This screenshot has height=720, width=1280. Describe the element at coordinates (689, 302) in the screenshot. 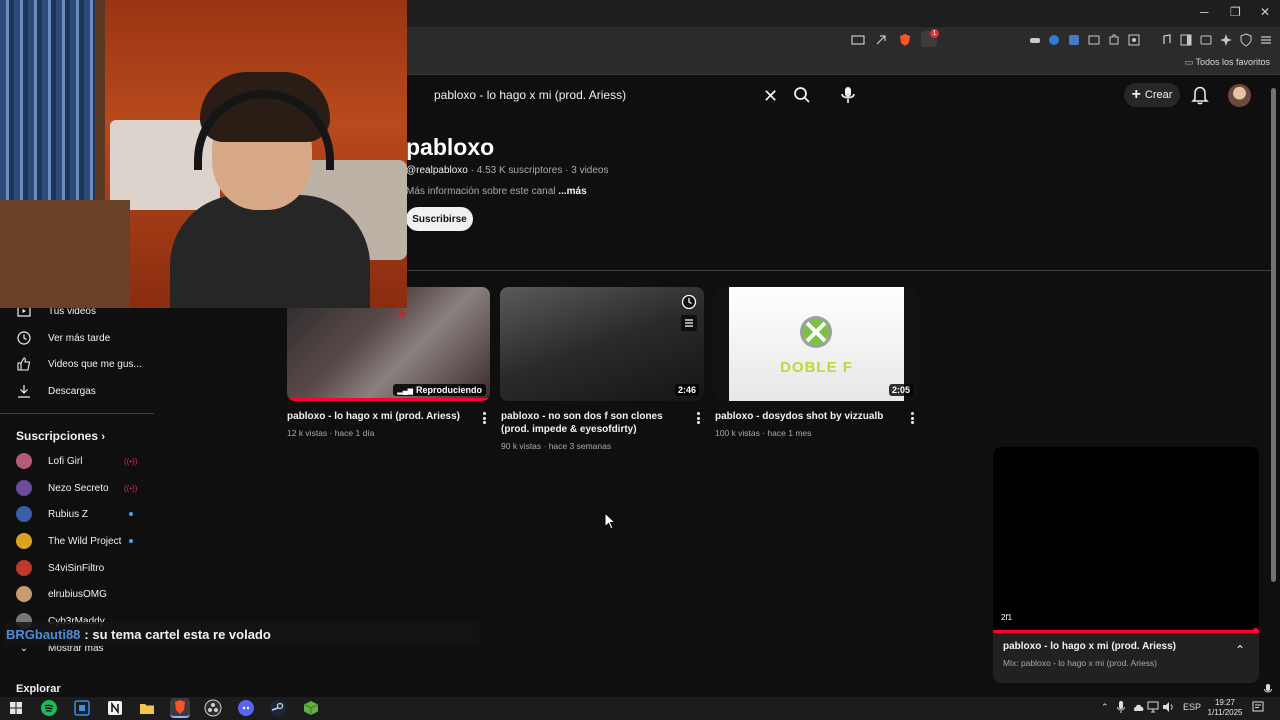

I see `watch-later-icon` at that location.